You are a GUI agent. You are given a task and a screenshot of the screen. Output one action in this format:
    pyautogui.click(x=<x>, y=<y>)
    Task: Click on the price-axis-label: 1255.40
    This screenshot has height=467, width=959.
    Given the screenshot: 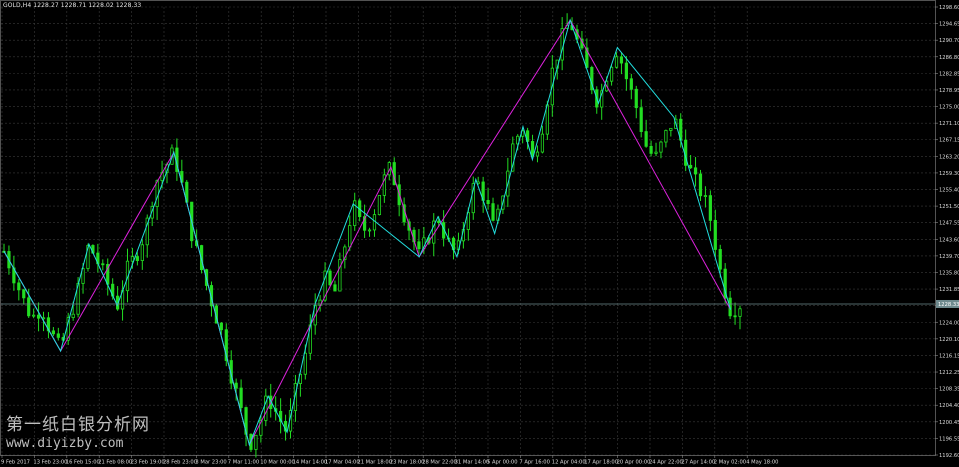 What is the action you would take?
    pyautogui.click(x=949, y=191)
    